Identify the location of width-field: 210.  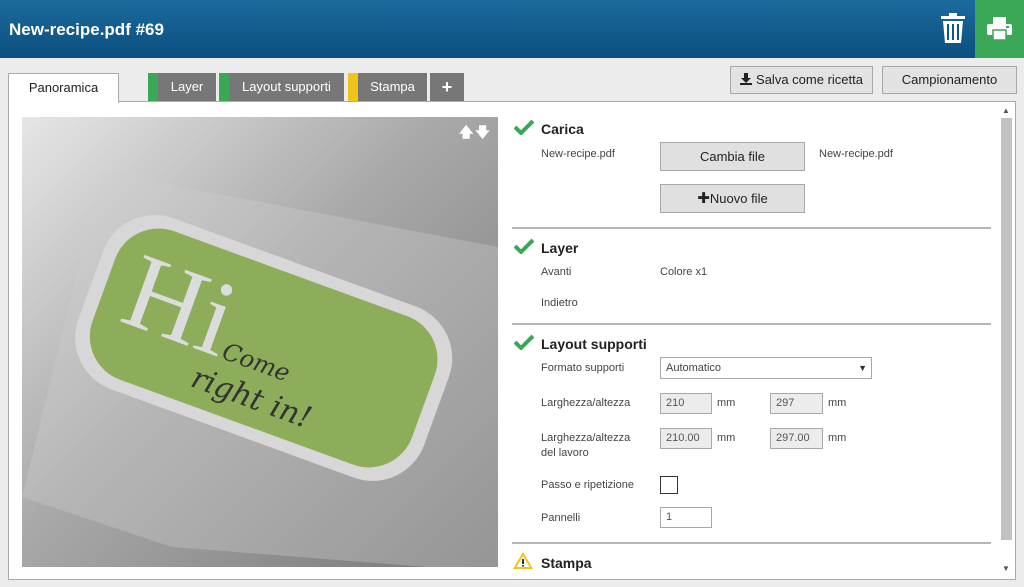
(686, 403).